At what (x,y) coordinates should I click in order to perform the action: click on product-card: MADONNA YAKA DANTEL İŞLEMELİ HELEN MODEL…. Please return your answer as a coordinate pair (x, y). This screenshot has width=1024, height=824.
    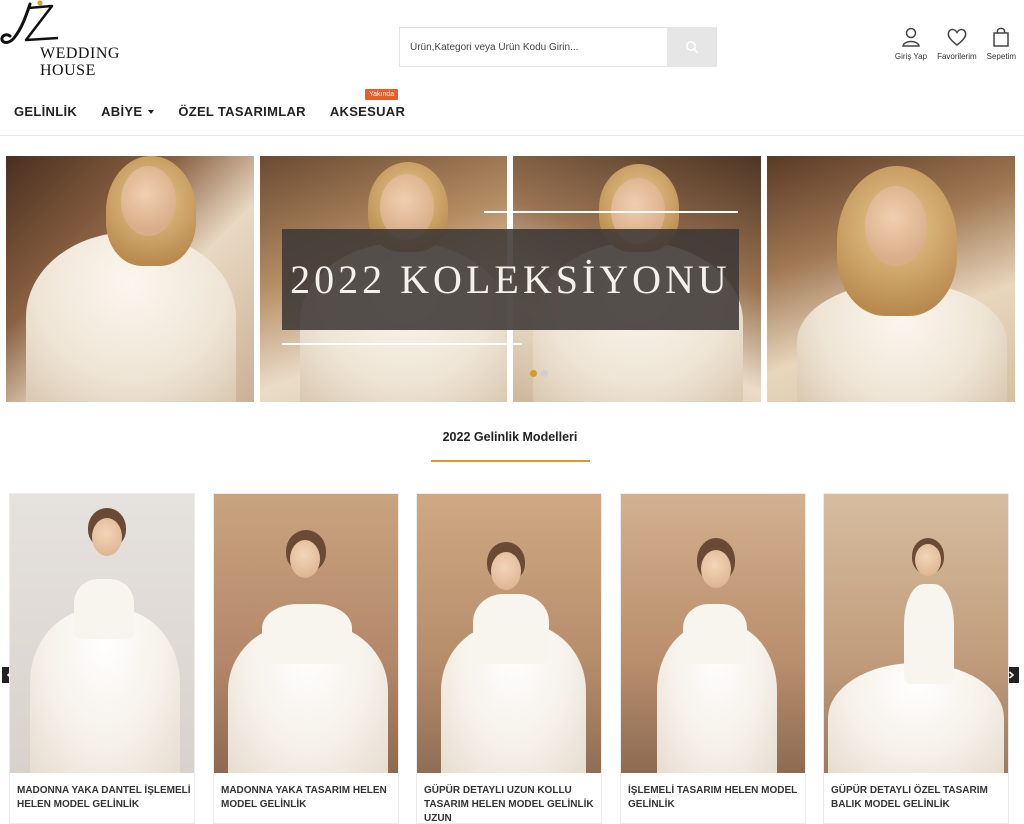
    Looking at the image, I should click on (102, 658).